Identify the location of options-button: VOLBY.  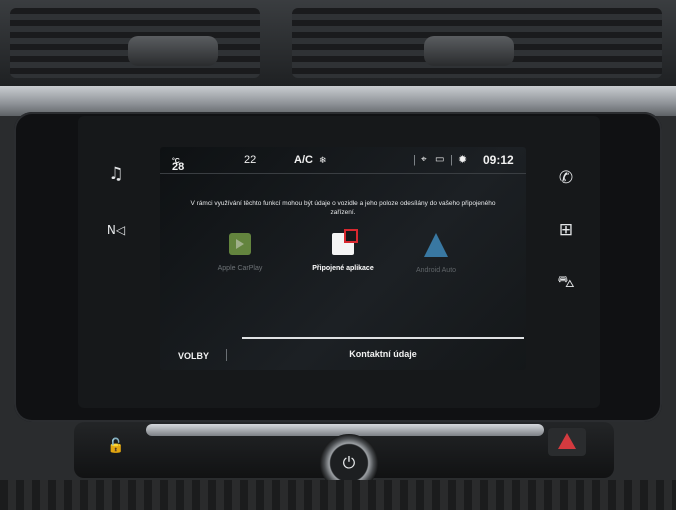
(193, 356).